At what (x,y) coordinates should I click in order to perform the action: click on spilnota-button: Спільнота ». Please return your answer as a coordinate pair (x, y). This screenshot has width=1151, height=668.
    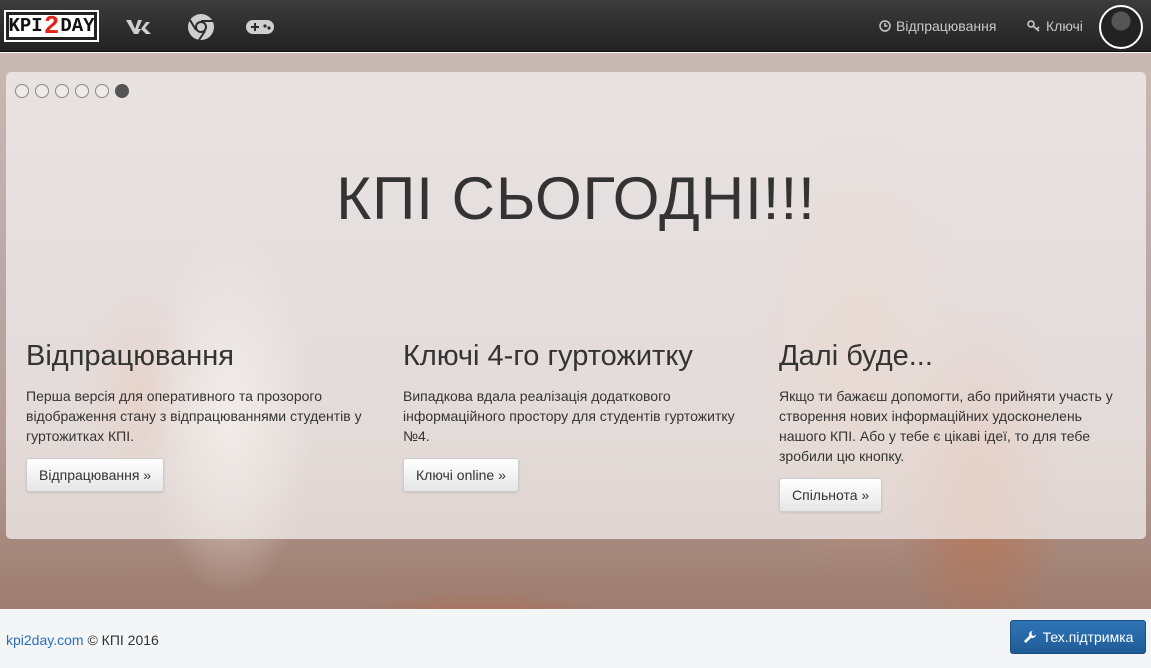
    Looking at the image, I should click on (831, 495).